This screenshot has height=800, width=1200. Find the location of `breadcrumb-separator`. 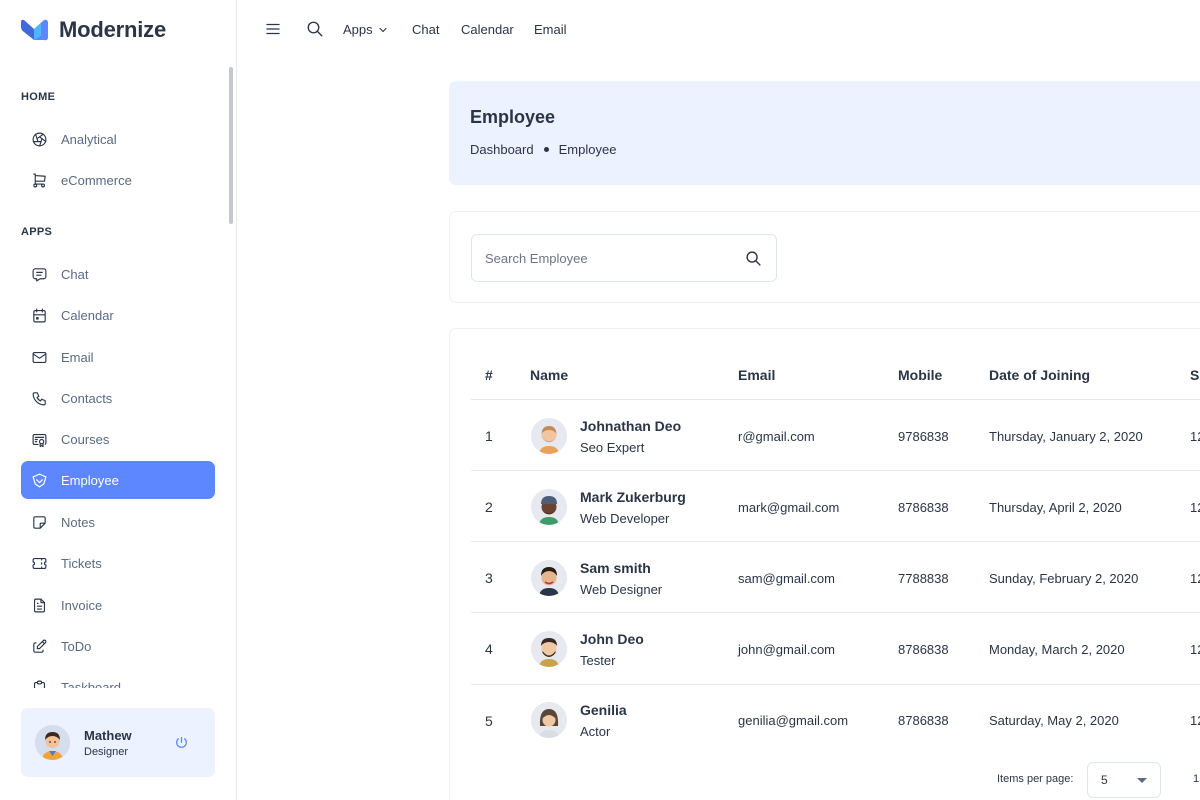

breadcrumb-separator is located at coordinates (546, 149).